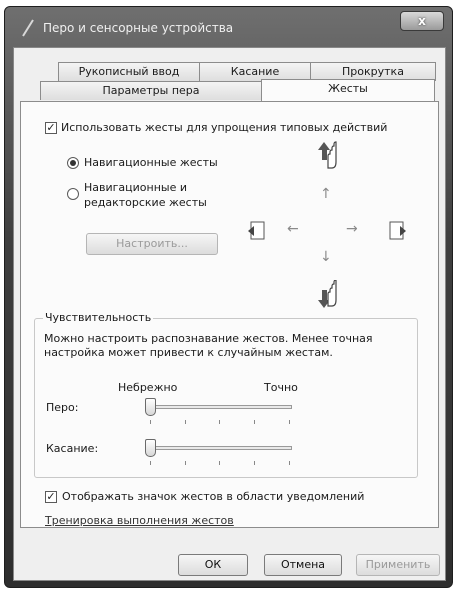 The width and height of the screenshot is (457, 592). I want to click on tab-pen-options: Параметры пера, so click(151, 90).